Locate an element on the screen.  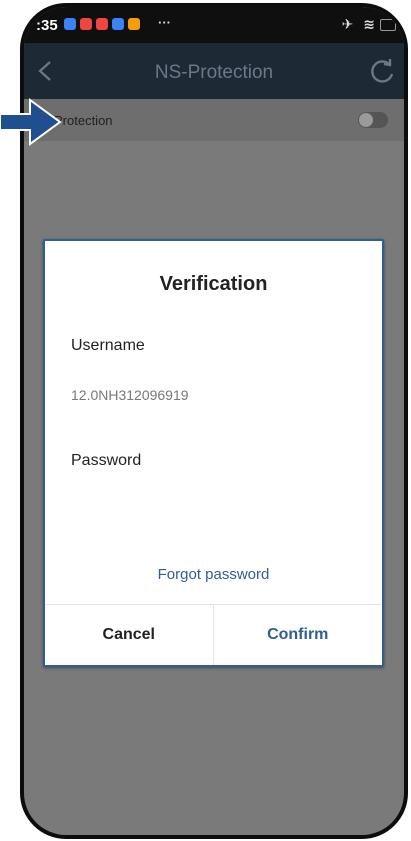
password-label: Password is located at coordinates (106, 460).